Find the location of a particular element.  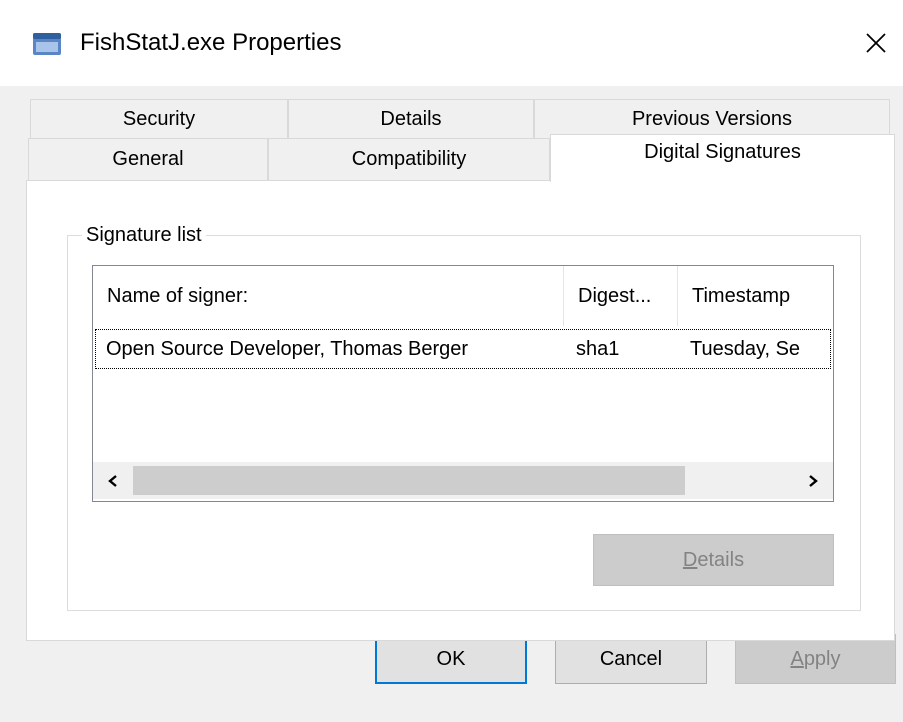

ok-button: OK is located at coordinates (451, 659).